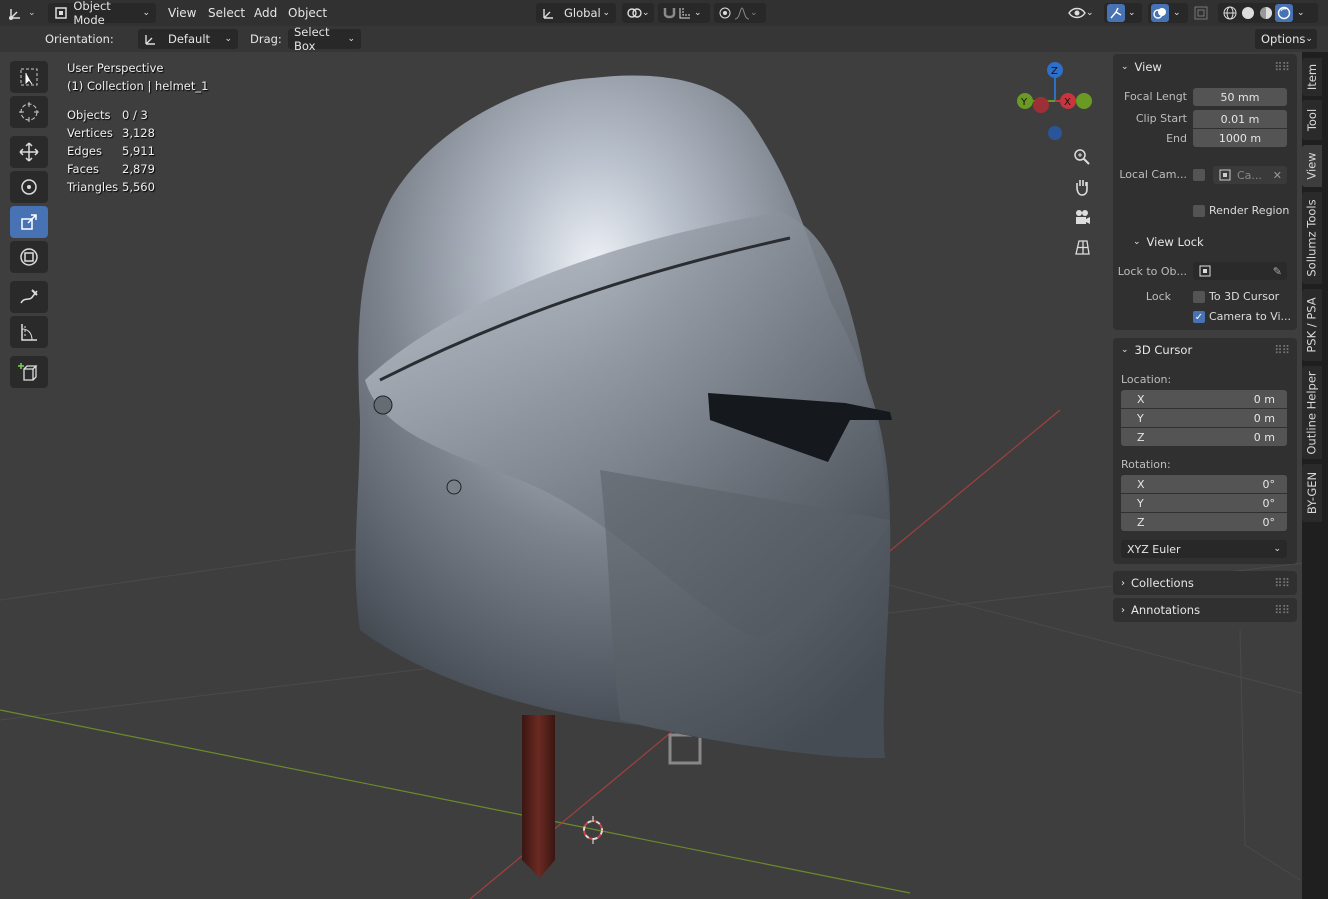 The width and height of the screenshot is (1328, 899). I want to click on cursor-location-y: Y 0 m, so click(1204, 418).